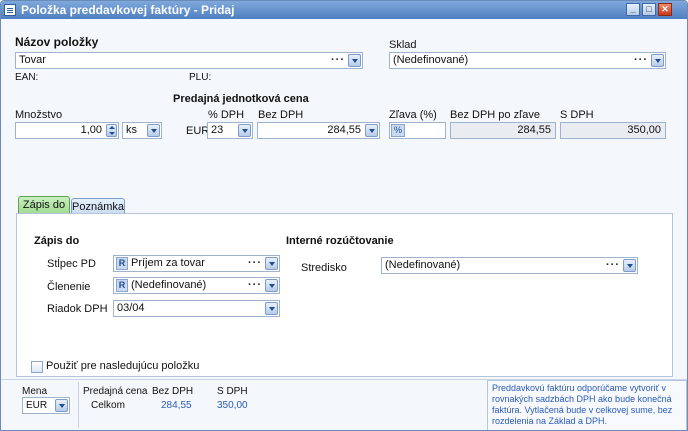 The width and height of the screenshot is (688, 431). I want to click on quantity-label: Množstvo, so click(39, 115).